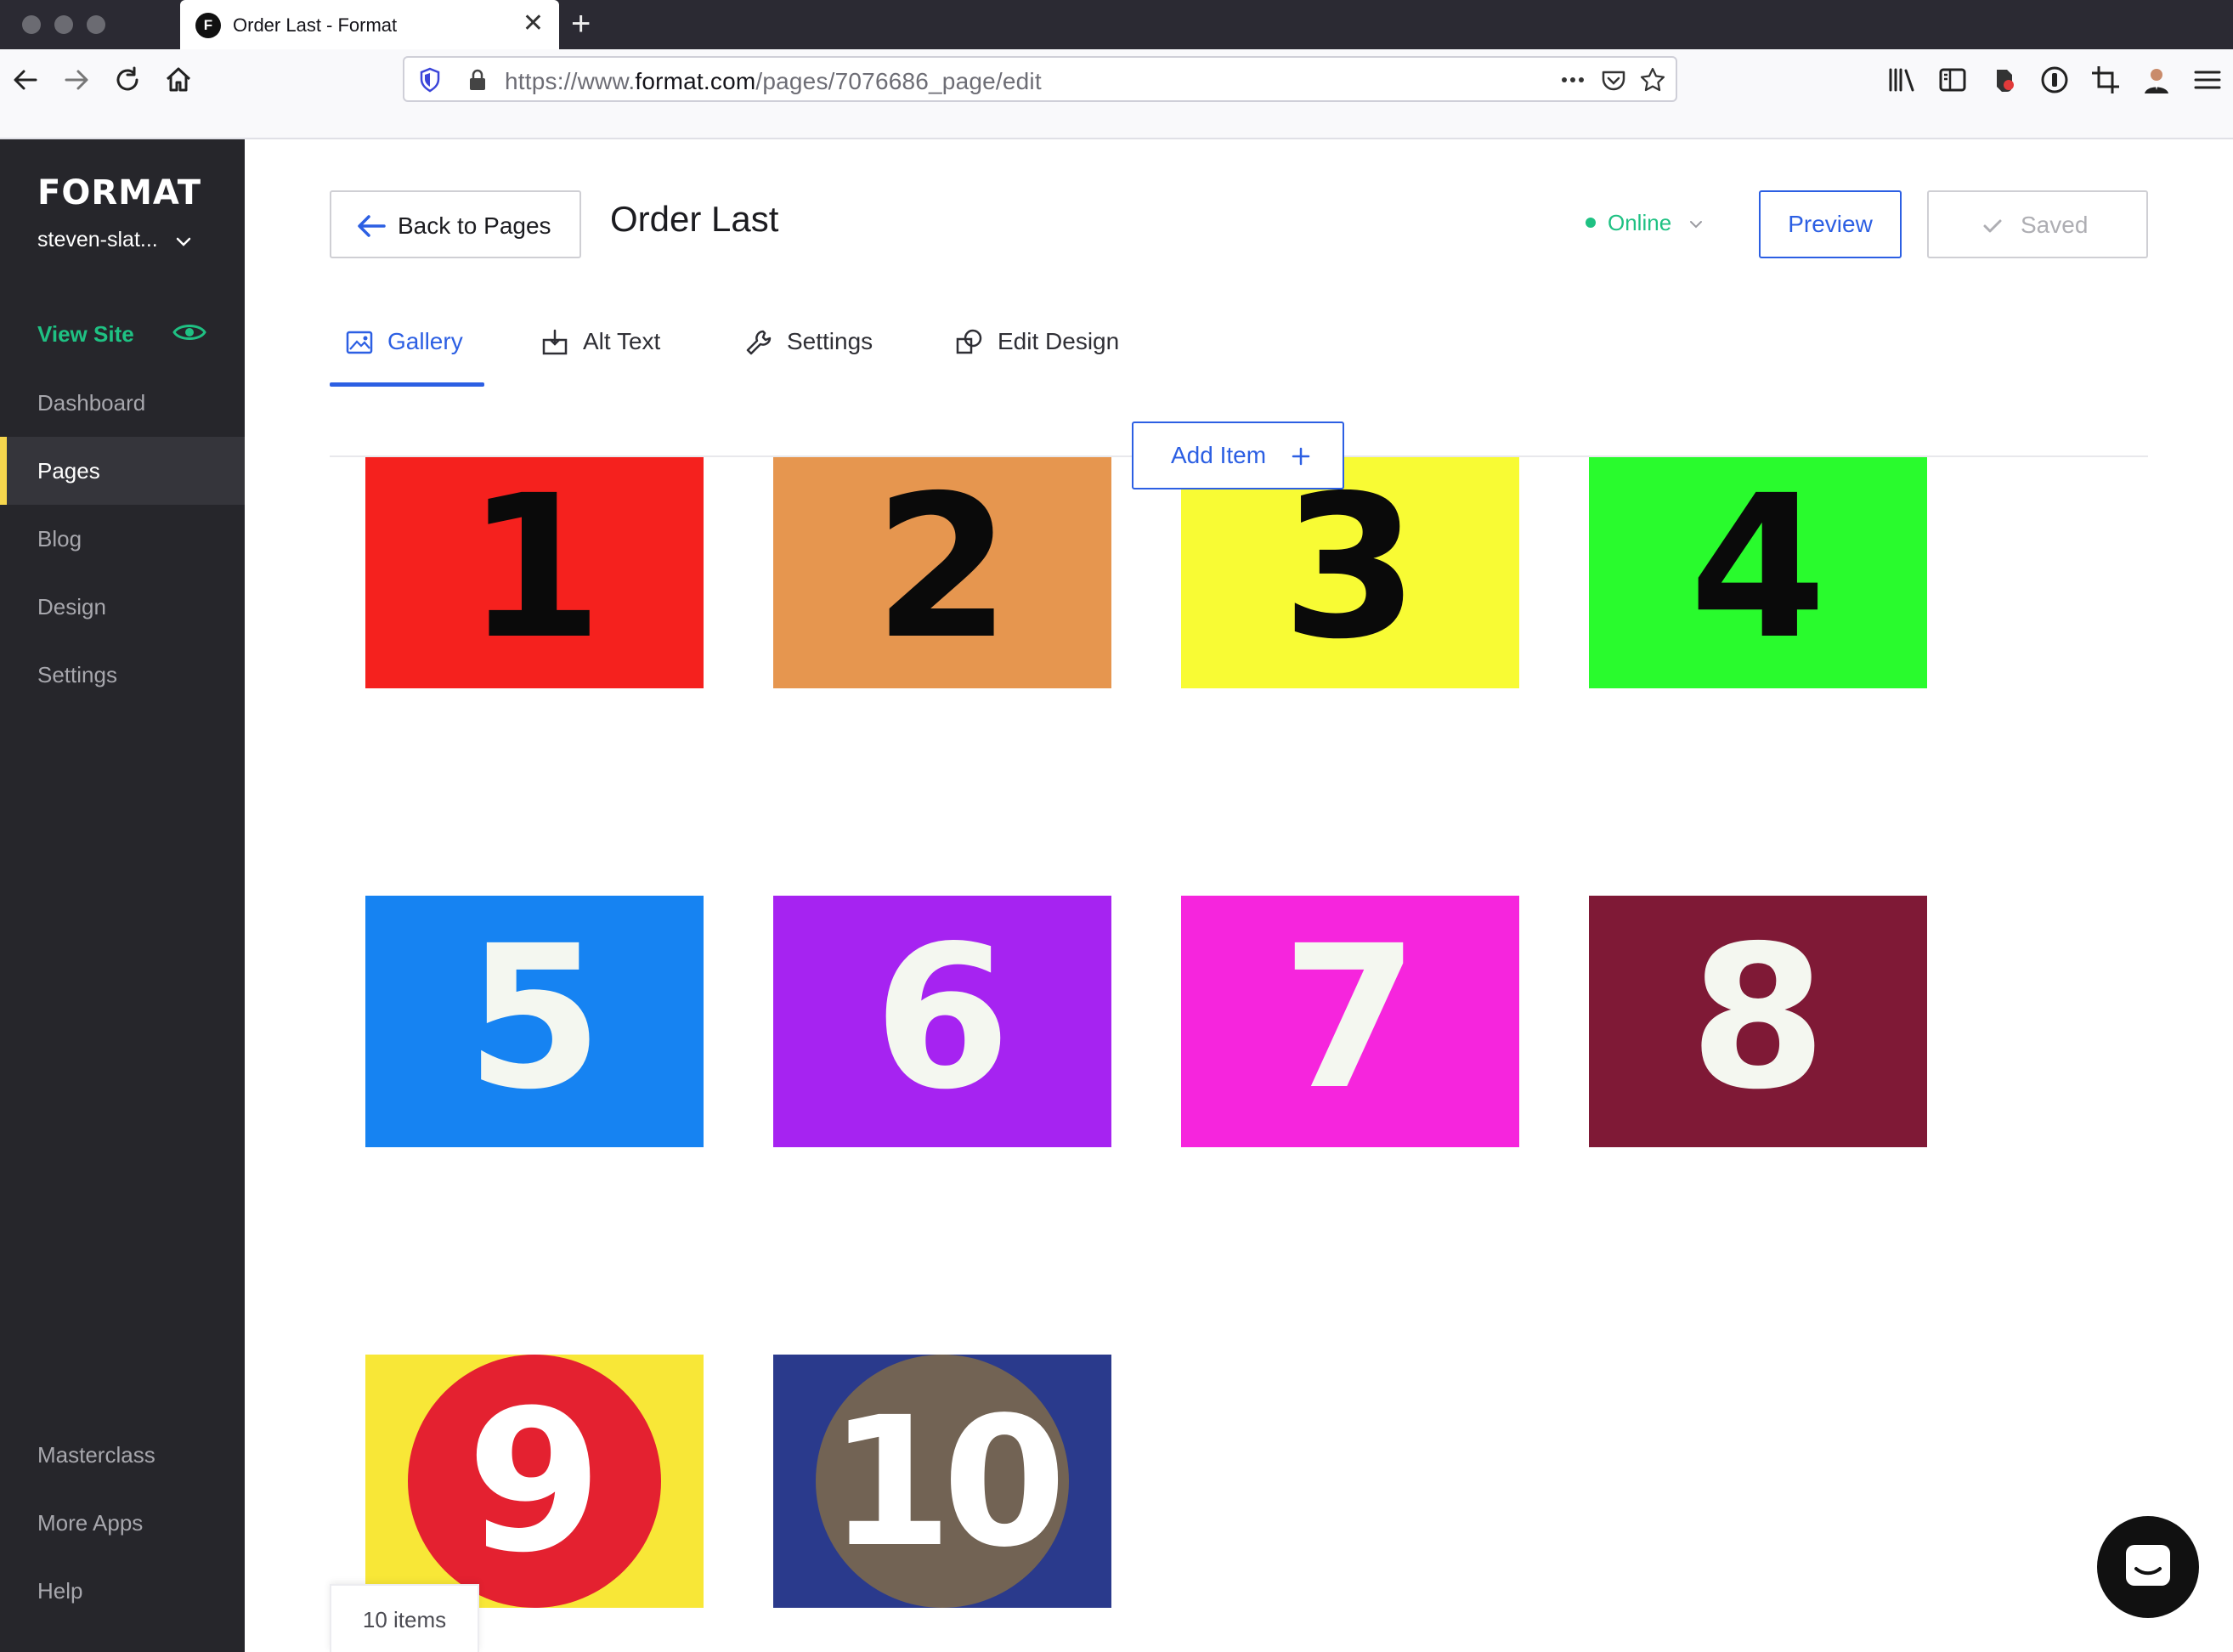 This screenshot has height=1652, width=2233. What do you see at coordinates (122, 1591) in the screenshot?
I see `sidebar-item-help: Help` at bounding box center [122, 1591].